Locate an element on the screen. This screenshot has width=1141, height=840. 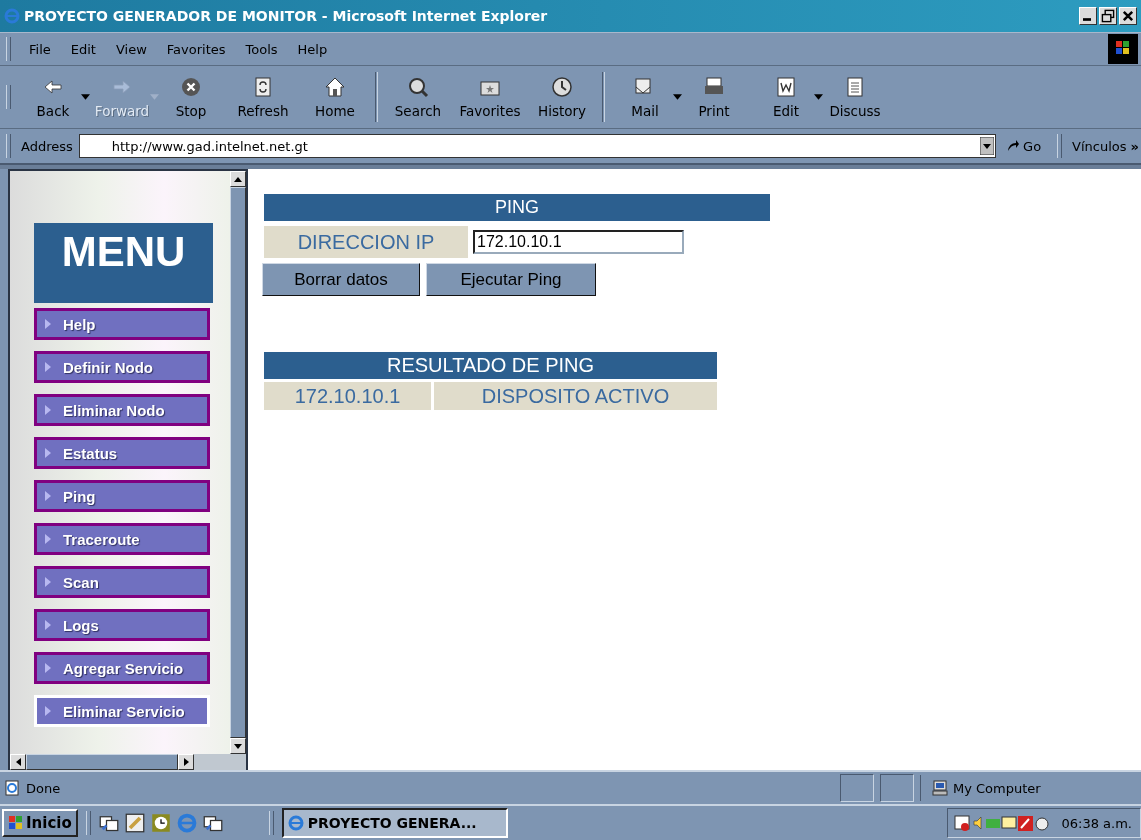
home-icon is located at coordinates (335, 87).